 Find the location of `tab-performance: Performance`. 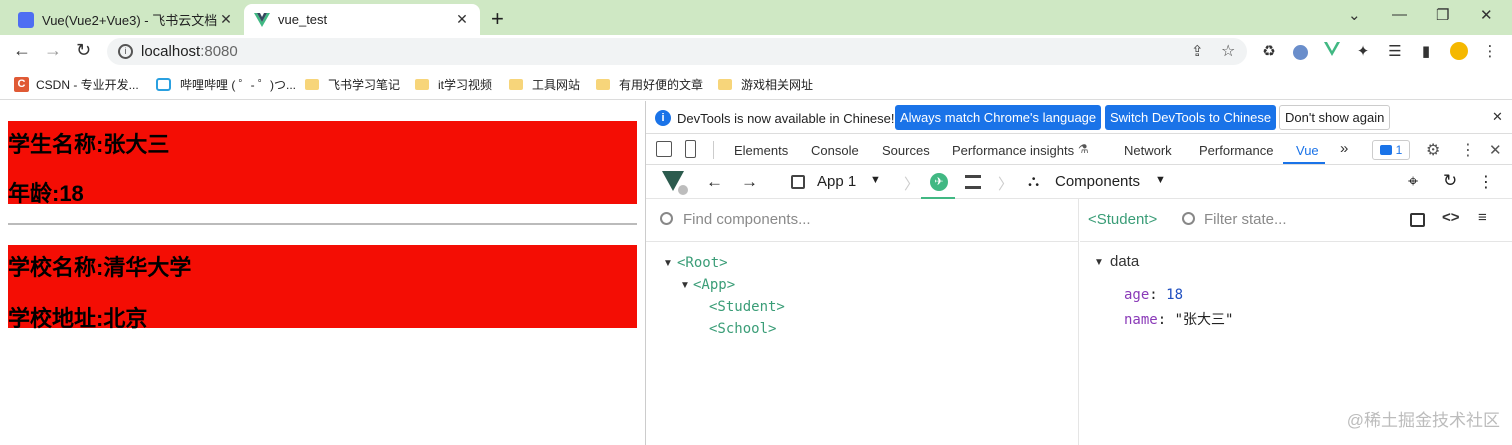

tab-performance: Performance is located at coordinates (1236, 150).